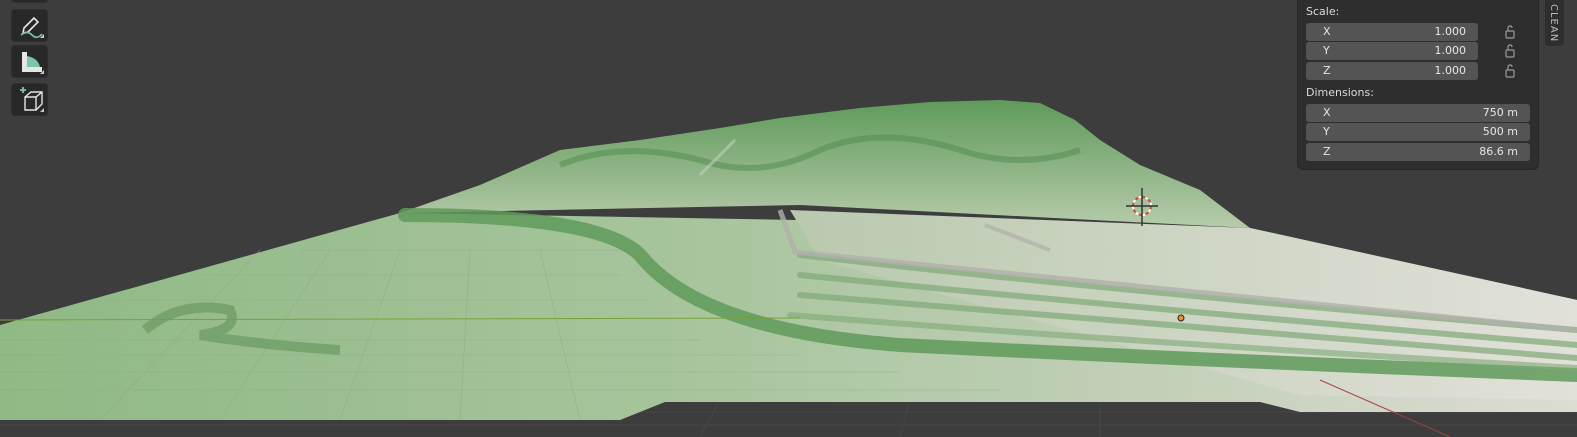 This screenshot has width=1577, height=437. I want to click on dimension-y-field: Y 500 m, so click(1418, 132).